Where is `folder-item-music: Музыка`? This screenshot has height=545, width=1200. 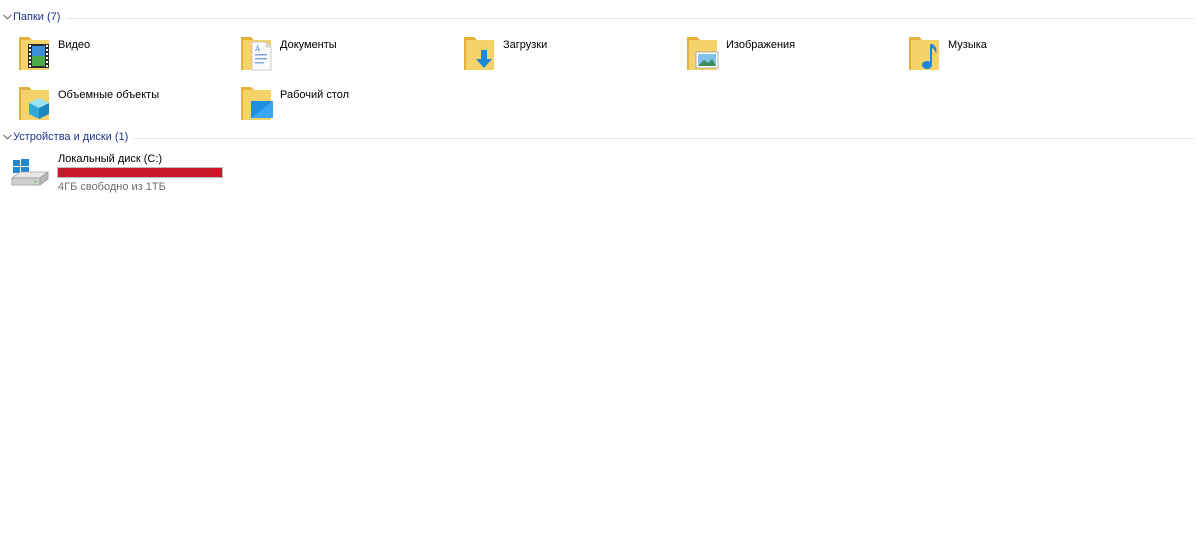
folder-item-music: Музыка is located at coordinates (1013, 56).